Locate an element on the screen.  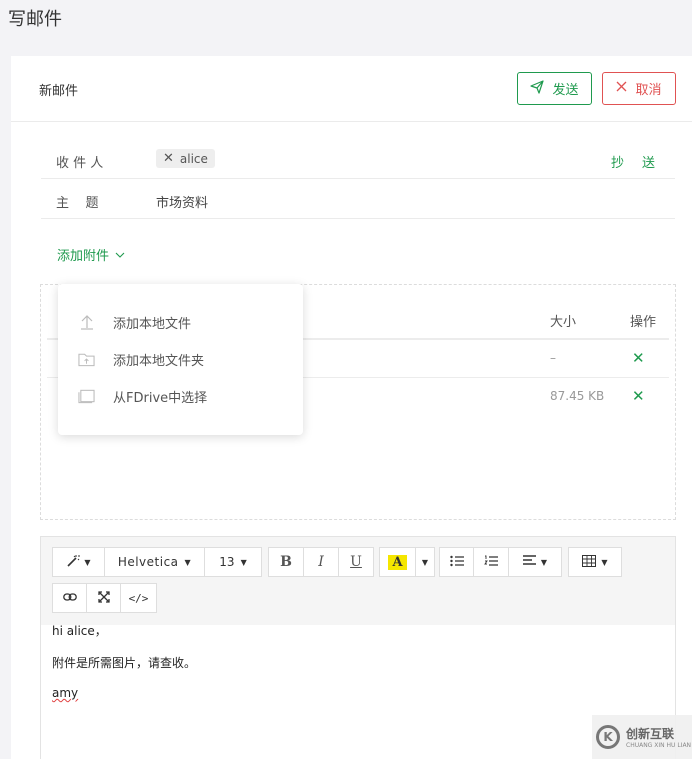
color-dropdown-button: ▼ is located at coordinates (425, 562).